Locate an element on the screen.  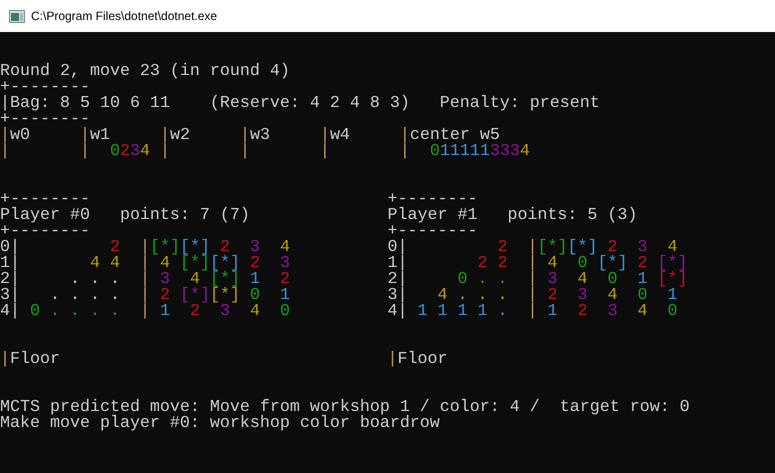
console-text: Make move player #0: workshop color boardrow is located at coordinates (220, 423).